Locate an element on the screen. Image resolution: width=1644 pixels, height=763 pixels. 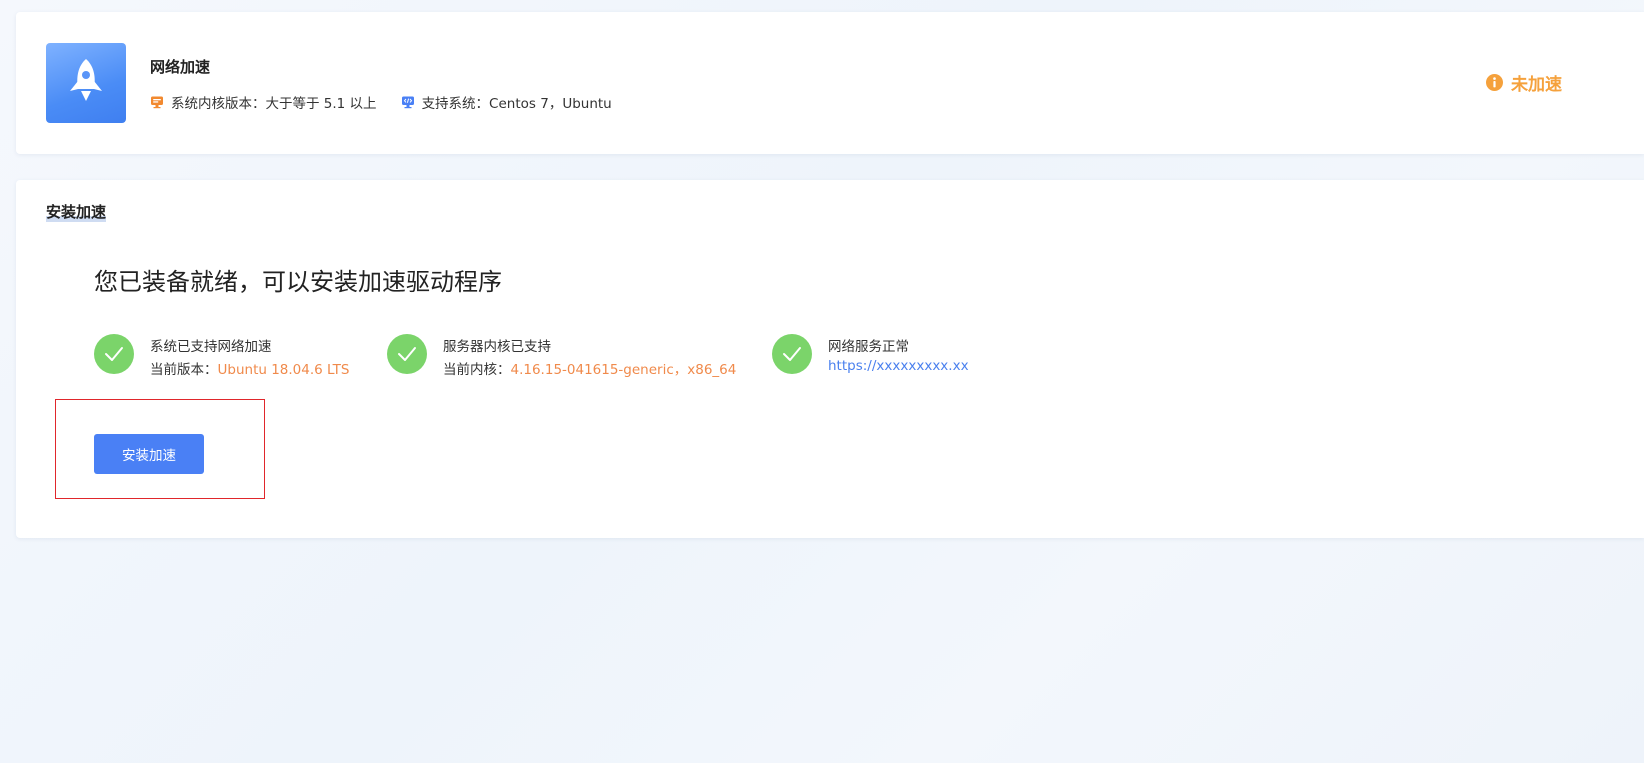
kernel-requirement: 系统内核版本：大于等于 5.1 以上 is located at coordinates (263, 102).